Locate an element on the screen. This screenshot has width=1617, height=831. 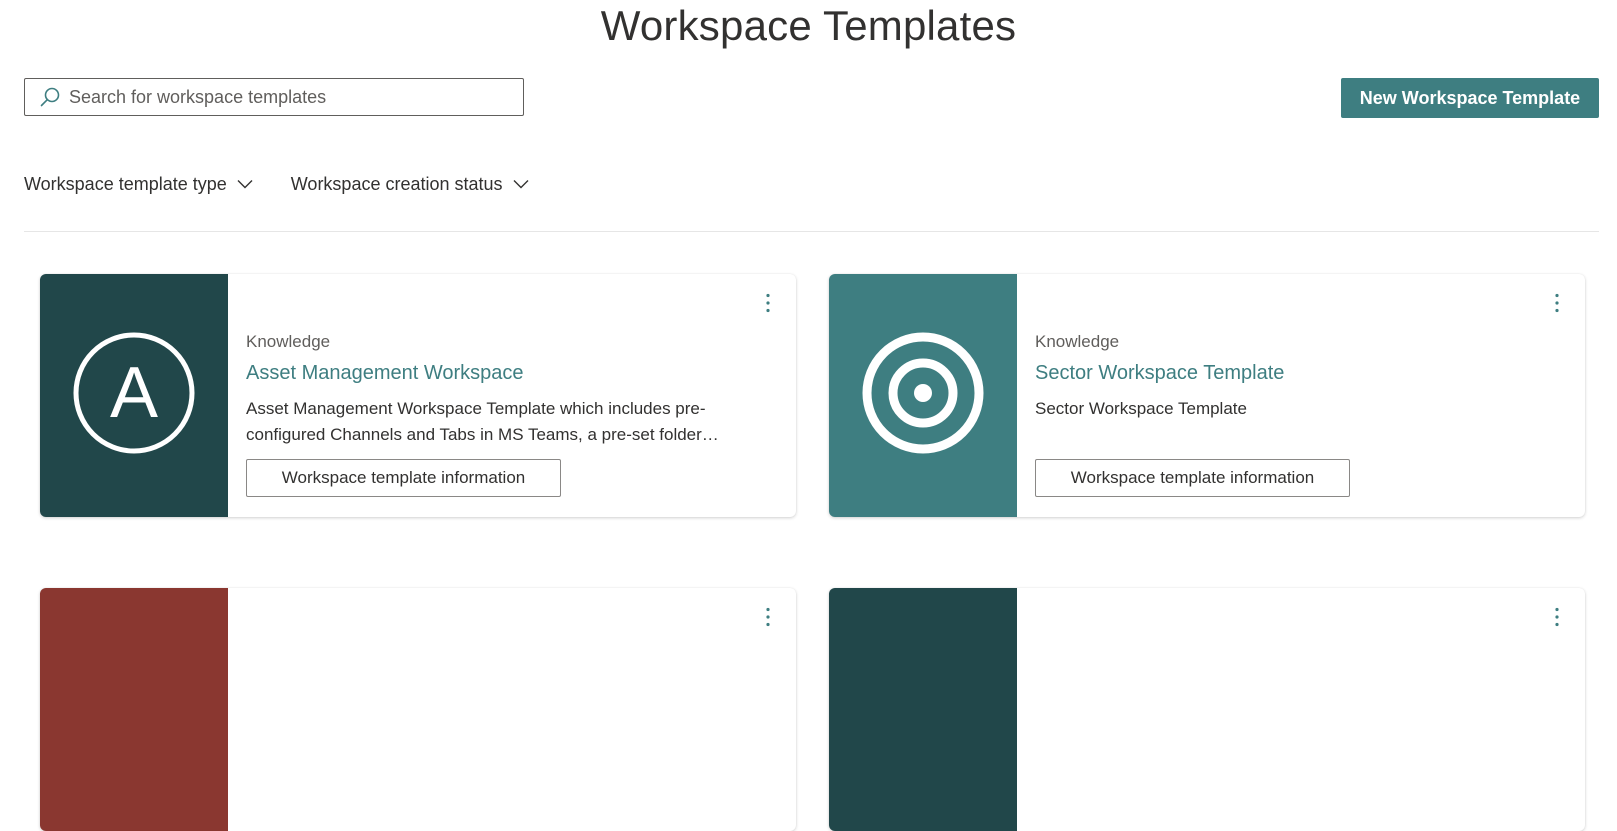
filter-template-type-label: Workspace template type is located at coordinates (125, 183).